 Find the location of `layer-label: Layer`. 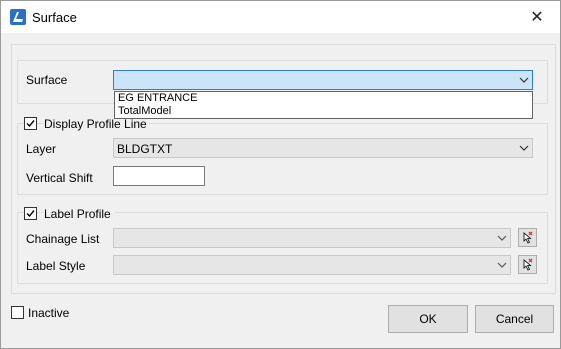

layer-label: Layer is located at coordinates (41, 149).